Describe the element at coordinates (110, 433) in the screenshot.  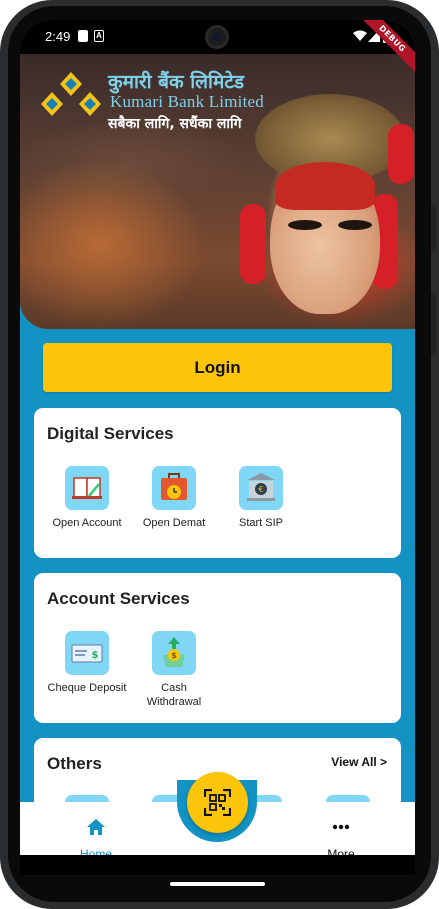
I see `digital-services-title: Digital Services` at that location.